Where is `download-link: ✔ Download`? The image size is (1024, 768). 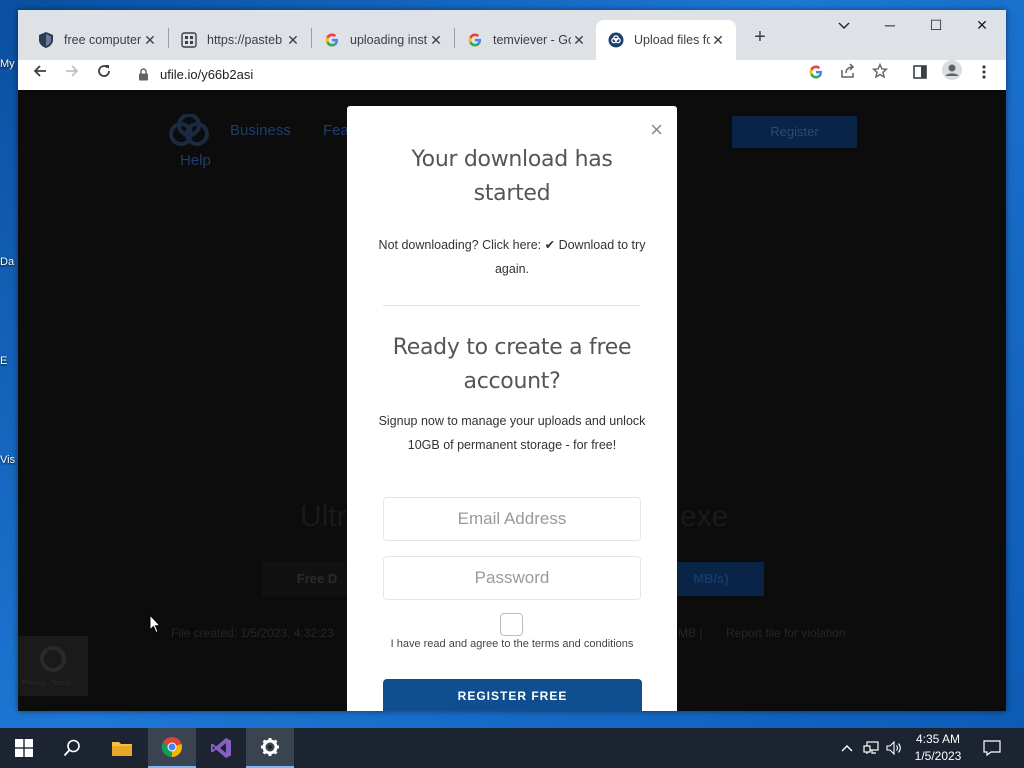 download-link: ✔ Download is located at coordinates (580, 245).